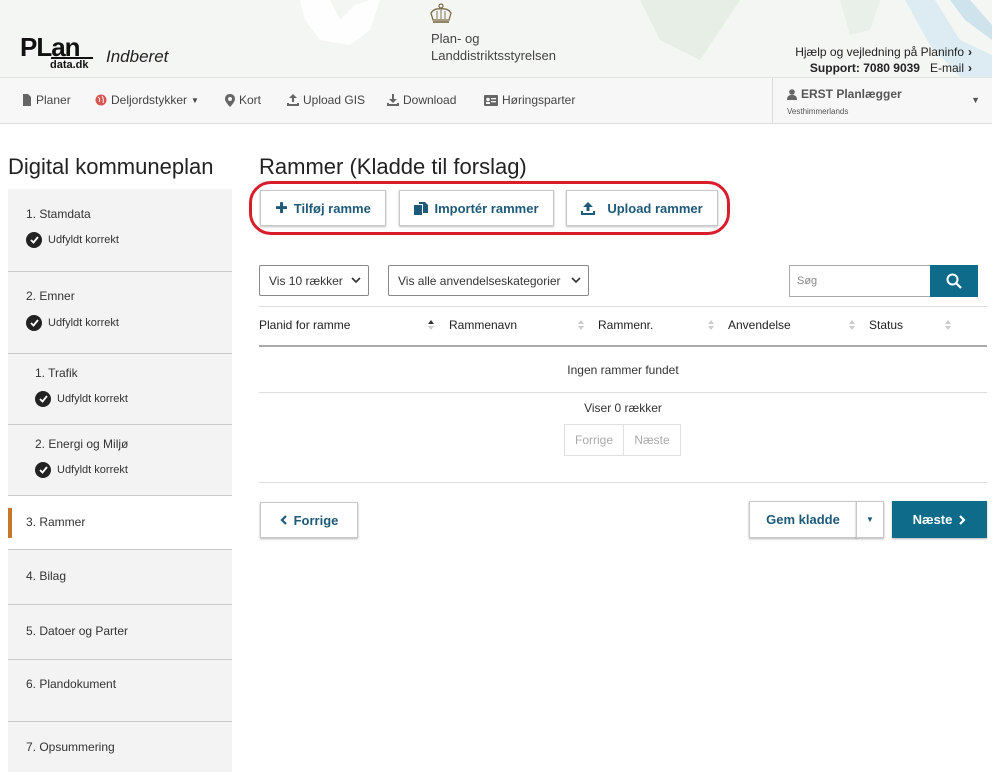  I want to click on nav-item-horingsparter: Høringsparter, so click(529, 100).